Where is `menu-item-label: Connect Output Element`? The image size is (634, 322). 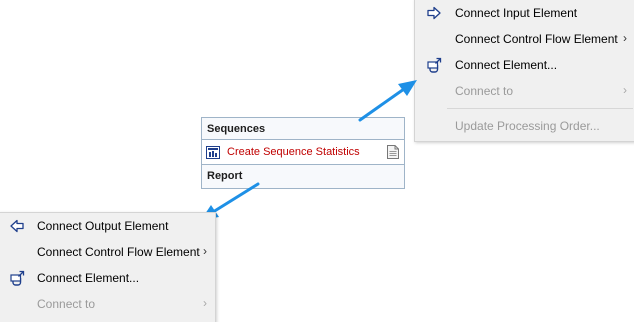 menu-item-label: Connect Output Element is located at coordinates (103, 226).